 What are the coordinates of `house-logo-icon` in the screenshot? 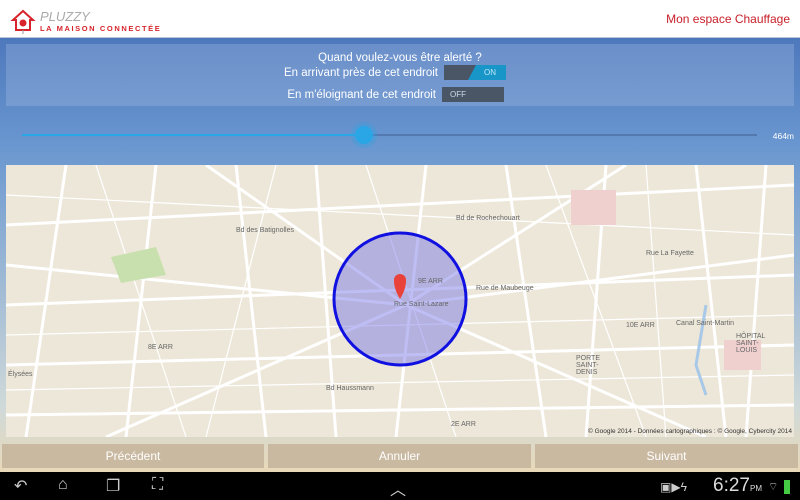 It's located at (23, 21).